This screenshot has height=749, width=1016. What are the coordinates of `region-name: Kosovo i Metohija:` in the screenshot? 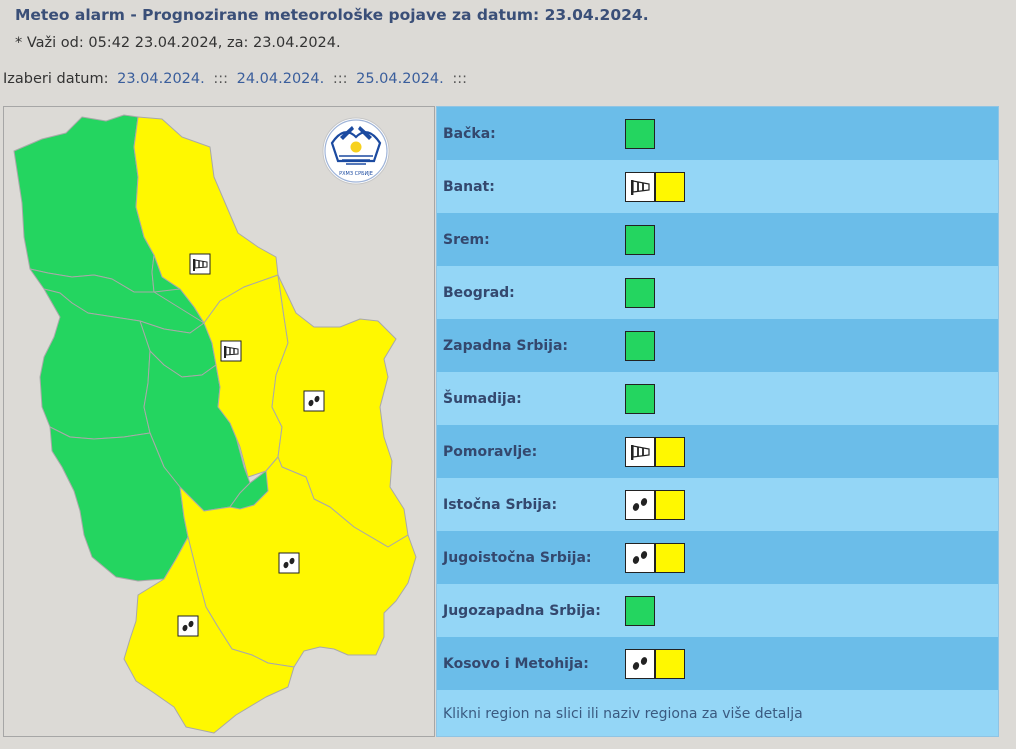 It's located at (516, 664).